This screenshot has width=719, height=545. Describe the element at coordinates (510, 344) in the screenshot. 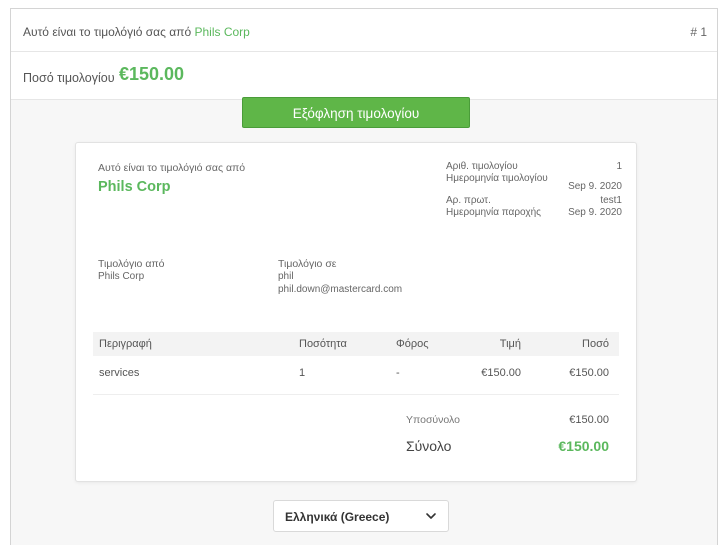

I see `th-price: Τιμή` at that location.